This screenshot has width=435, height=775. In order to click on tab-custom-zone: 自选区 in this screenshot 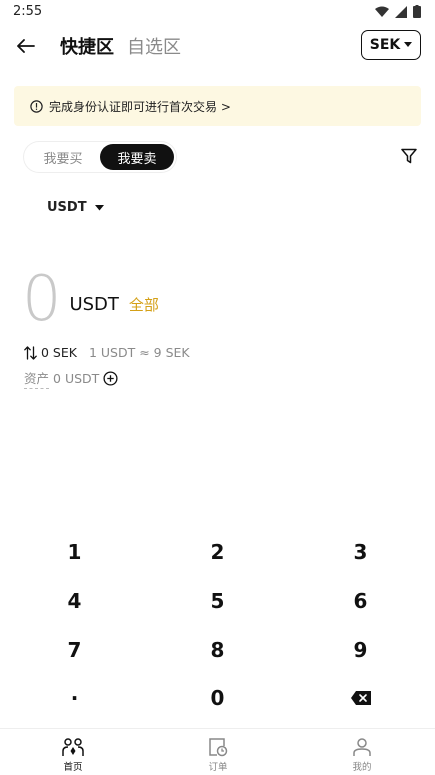, I will do `click(154, 46)`.